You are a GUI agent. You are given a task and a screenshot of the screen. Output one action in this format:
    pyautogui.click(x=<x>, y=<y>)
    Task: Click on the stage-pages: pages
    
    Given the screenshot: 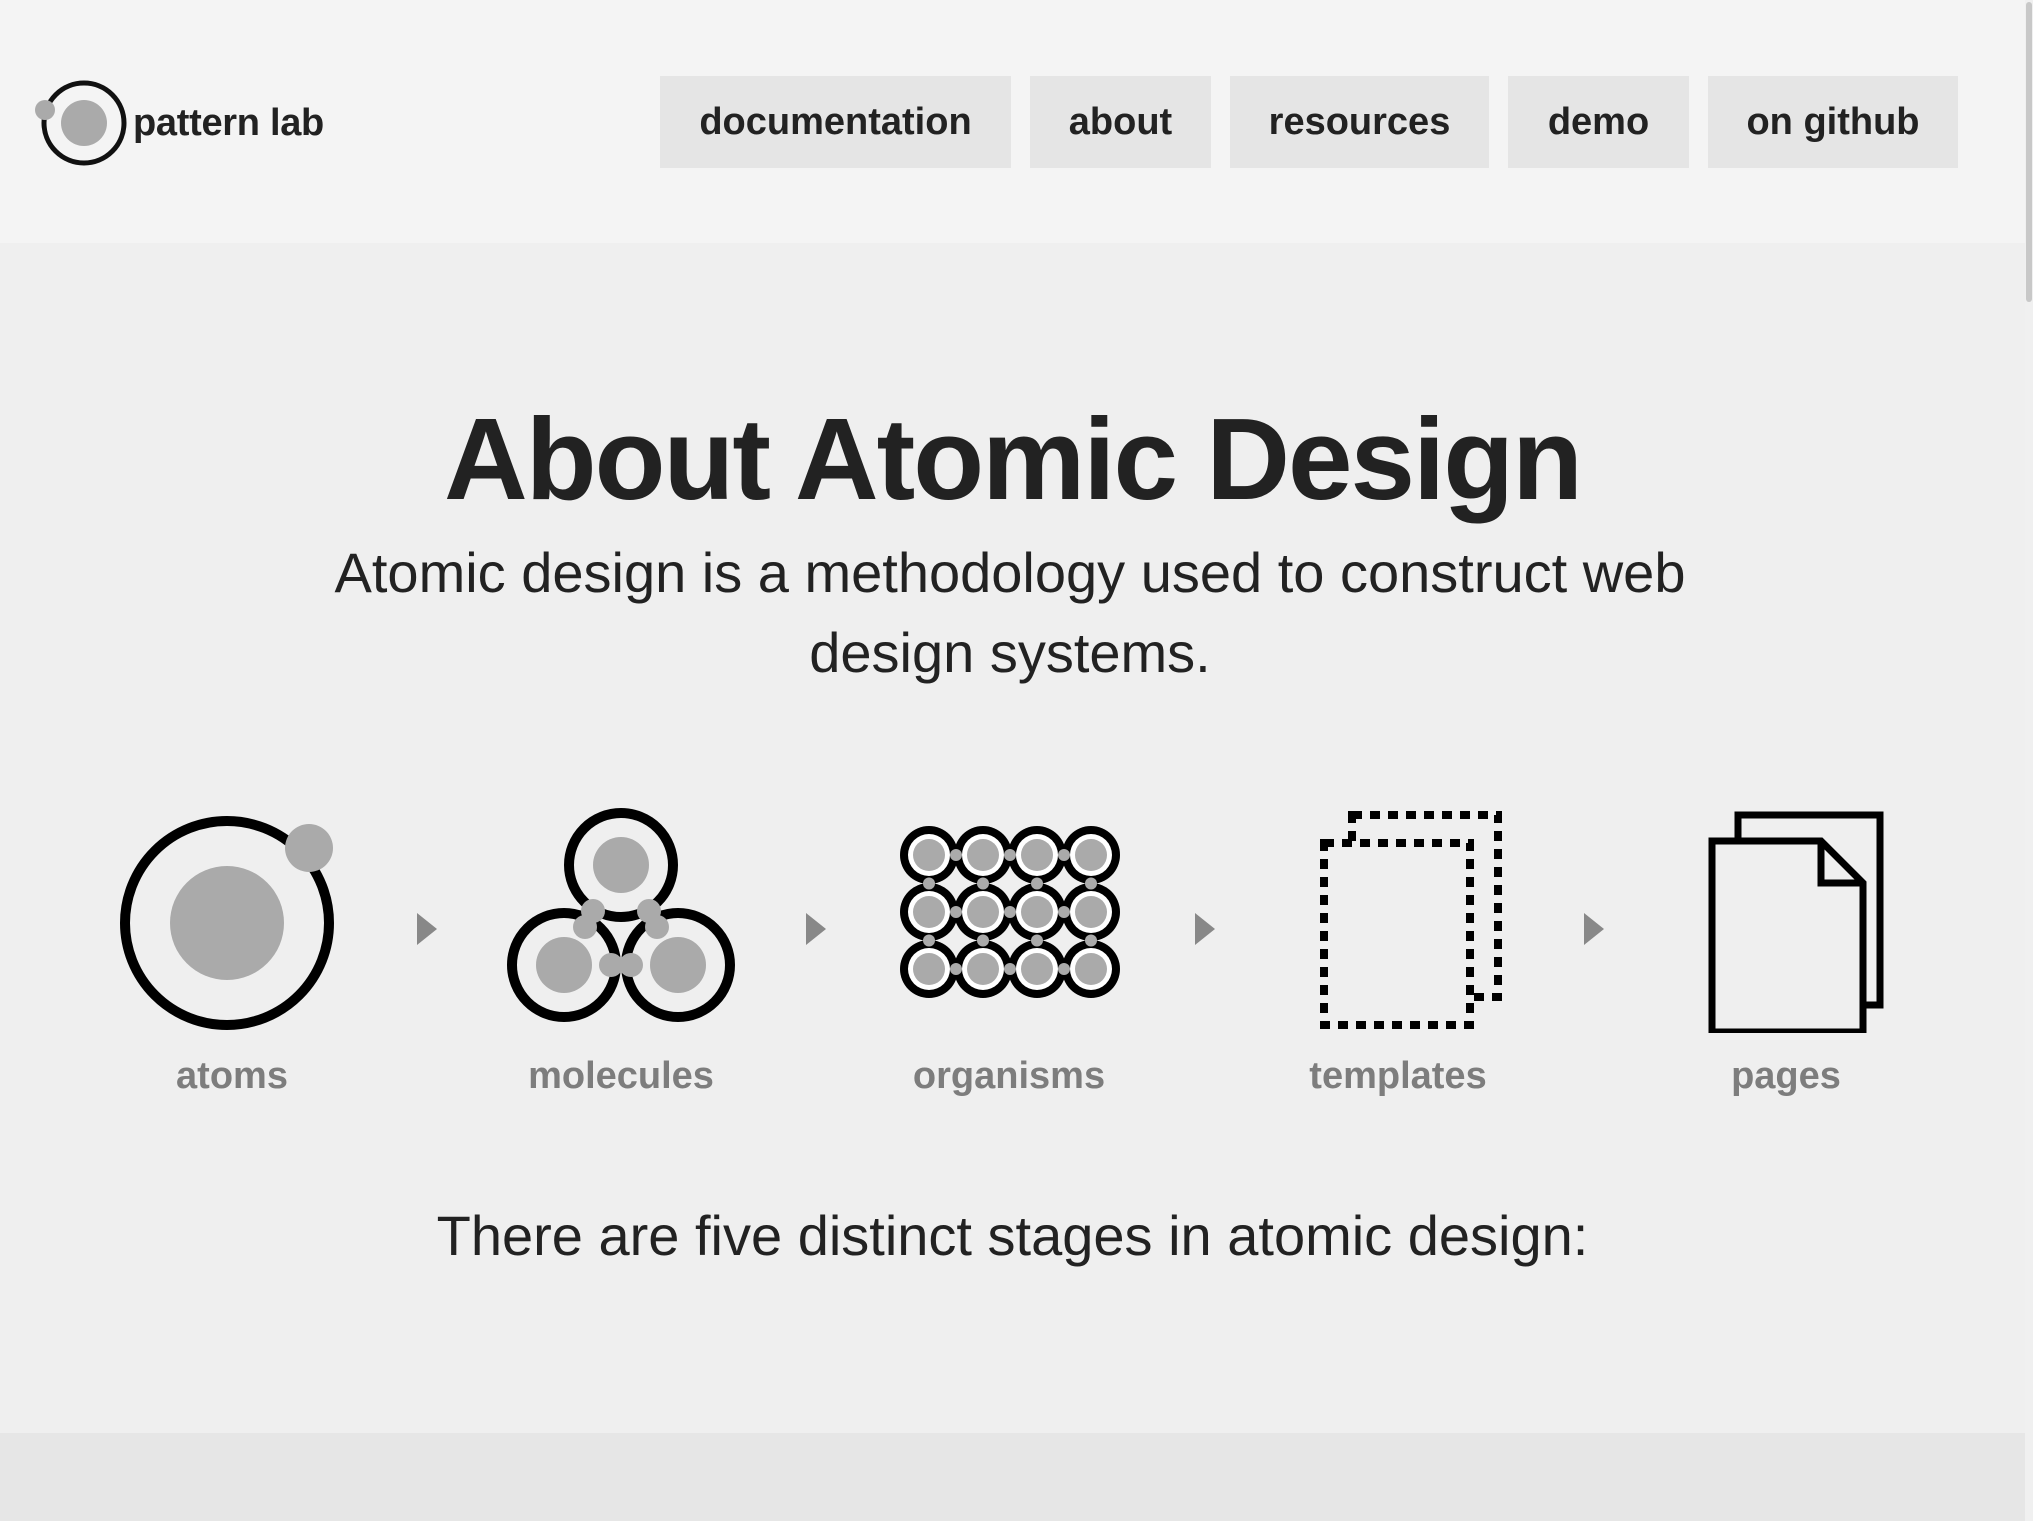 What is the action you would take?
    pyautogui.click(x=1786, y=950)
    